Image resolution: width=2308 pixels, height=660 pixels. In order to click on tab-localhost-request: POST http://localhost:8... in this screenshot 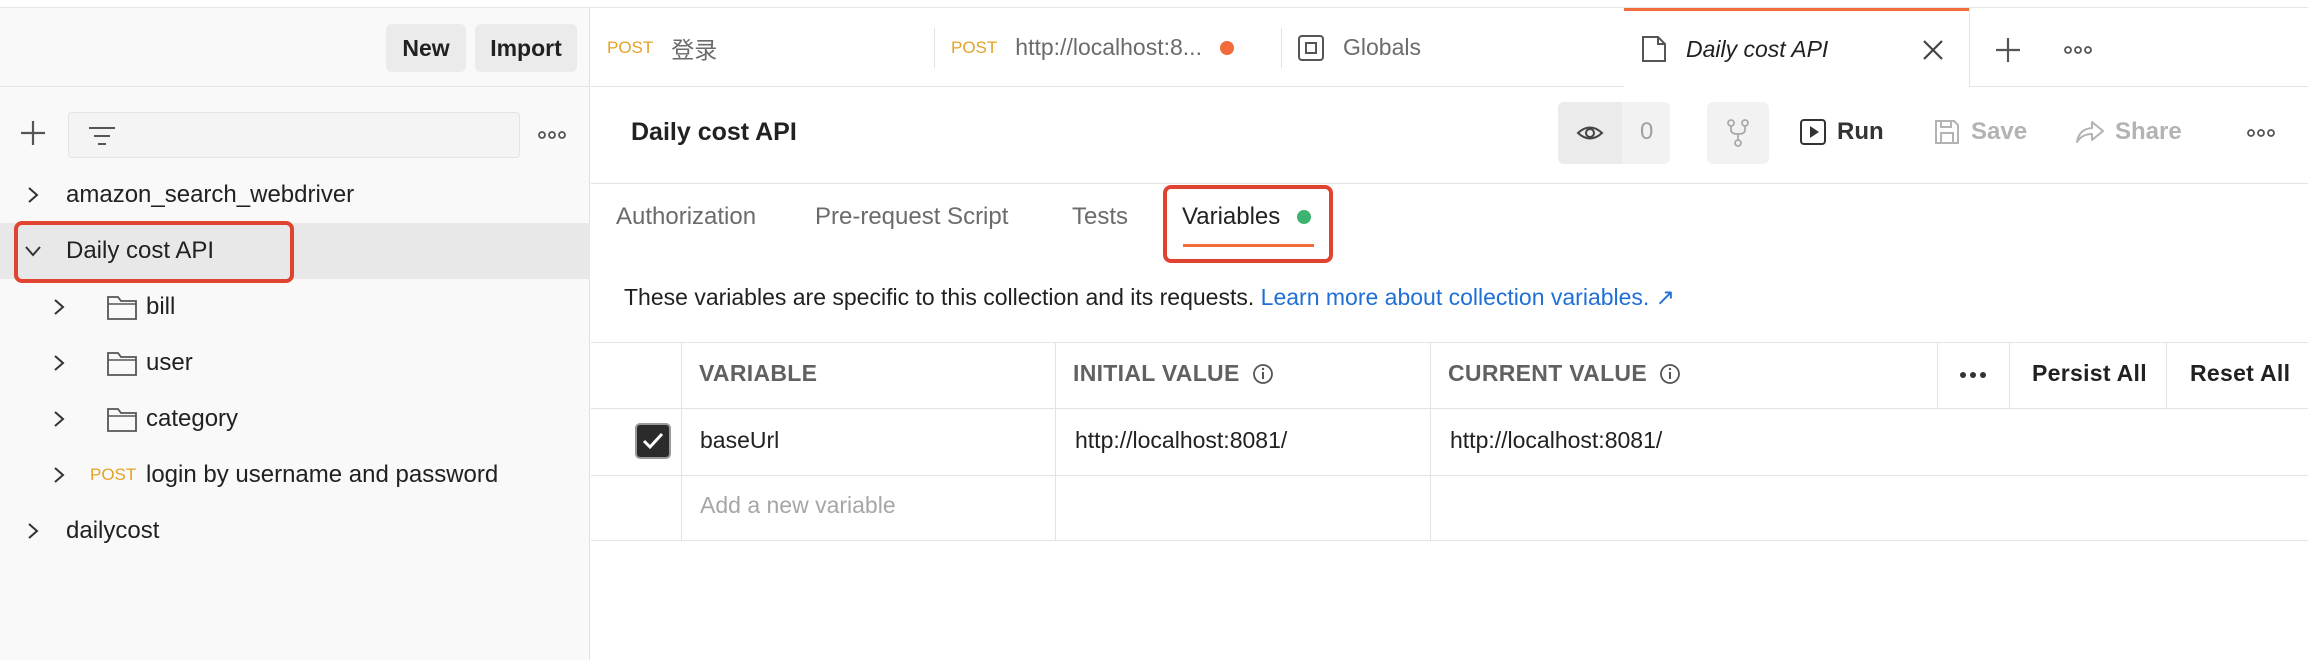, I will do `click(1116, 47)`.